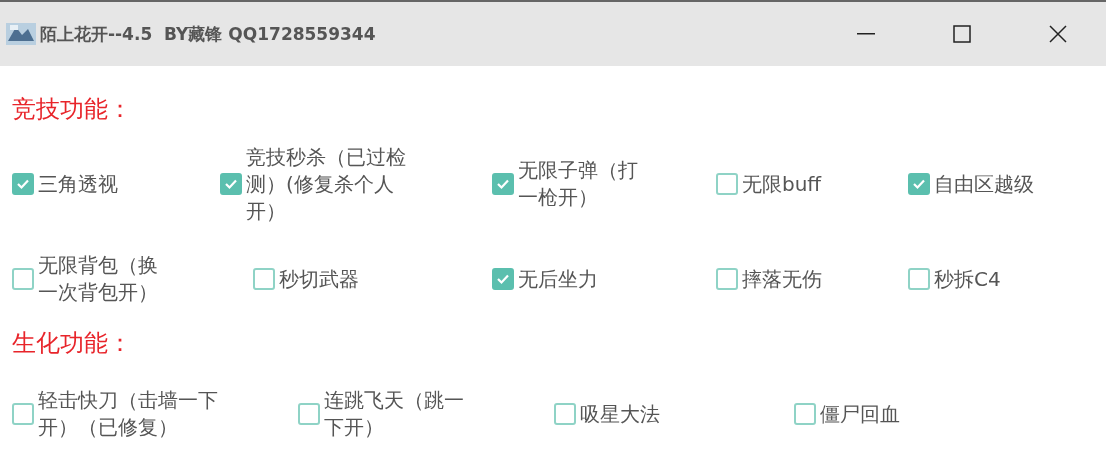 The height and width of the screenshot is (472, 1106). I want to click on checkbox-label: 秒切武器, so click(319, 279).